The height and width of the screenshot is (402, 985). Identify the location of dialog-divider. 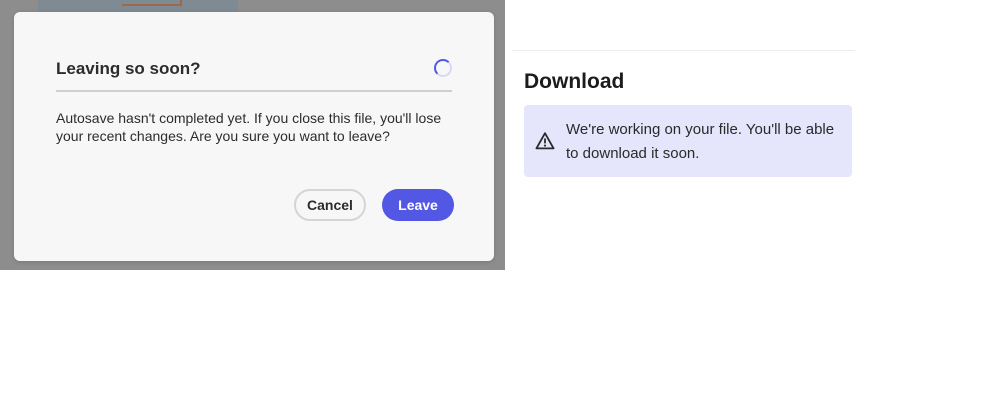
(254, 91).